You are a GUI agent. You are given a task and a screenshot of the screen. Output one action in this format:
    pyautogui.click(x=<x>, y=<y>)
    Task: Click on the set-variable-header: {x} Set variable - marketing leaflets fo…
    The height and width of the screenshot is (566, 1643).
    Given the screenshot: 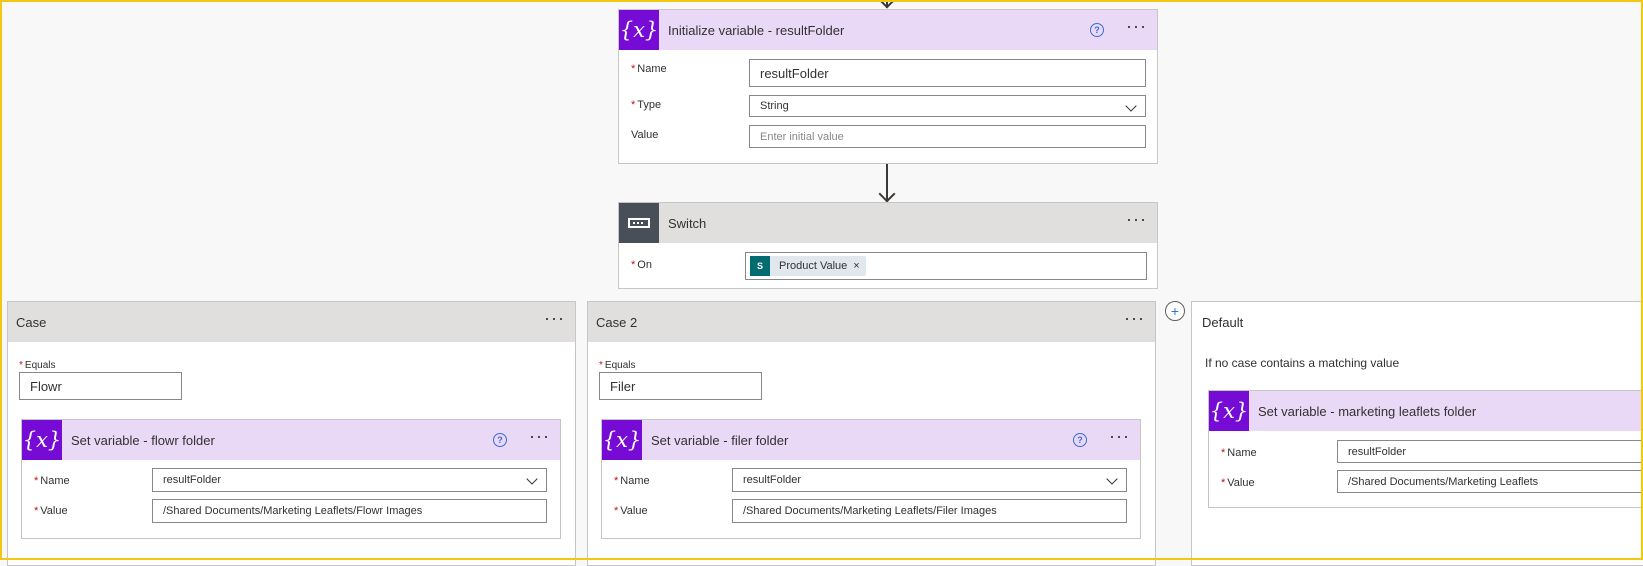 What is the action you would take?
    pyautogui.click(x=1426, y=411)
    